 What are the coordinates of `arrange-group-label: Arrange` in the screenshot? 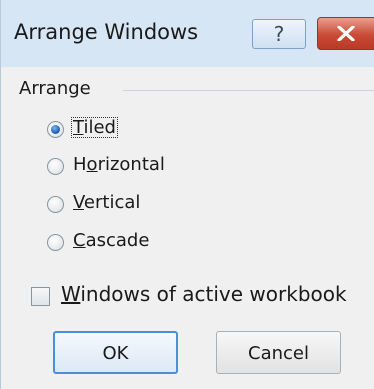 It's located at (55, 88).